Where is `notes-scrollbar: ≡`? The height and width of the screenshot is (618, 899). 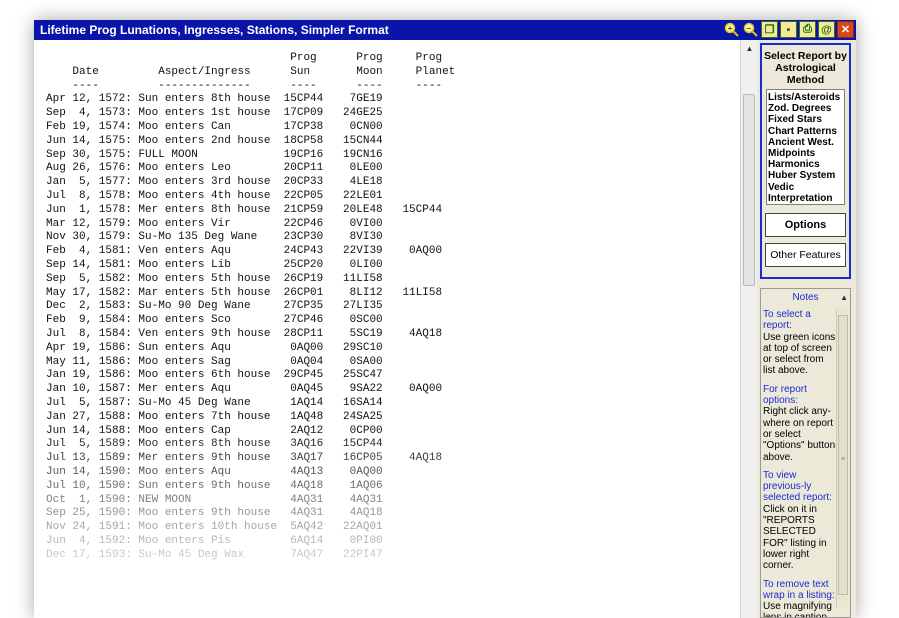 notes-scrollbar: ≡ is located at coordinates (842, 459).